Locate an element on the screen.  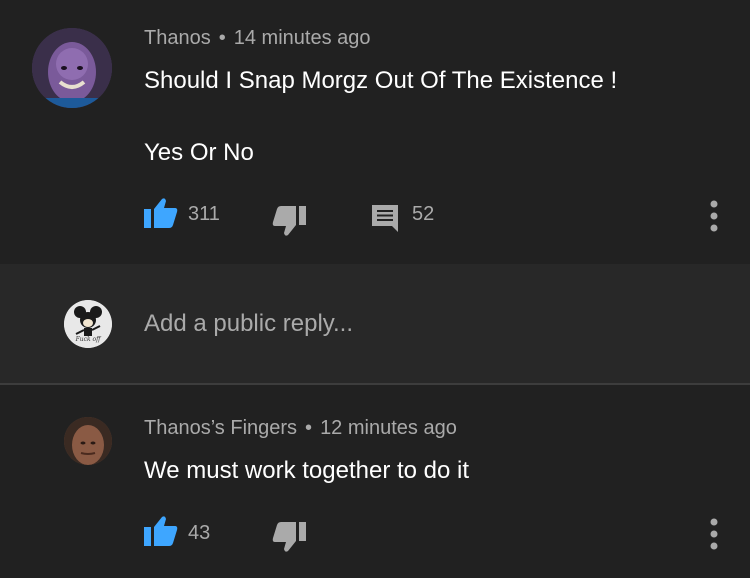
fingers-avatar-image is located at coordinates (88, 441).